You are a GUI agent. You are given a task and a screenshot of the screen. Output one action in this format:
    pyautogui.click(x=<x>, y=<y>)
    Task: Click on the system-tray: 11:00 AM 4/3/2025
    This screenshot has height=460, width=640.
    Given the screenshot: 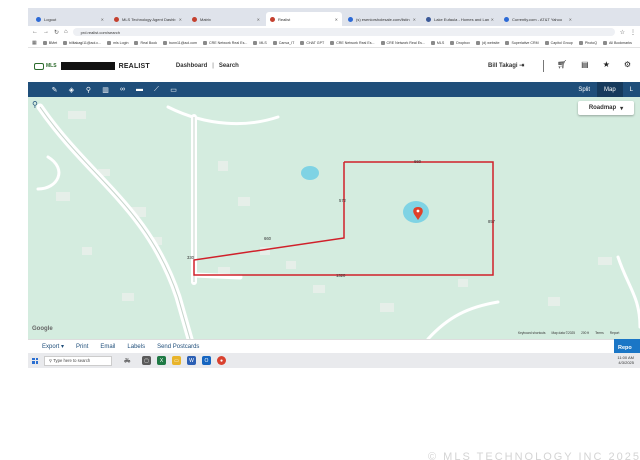 What is the action you would take?
    pyautogui.click(x=625, y=360)
    